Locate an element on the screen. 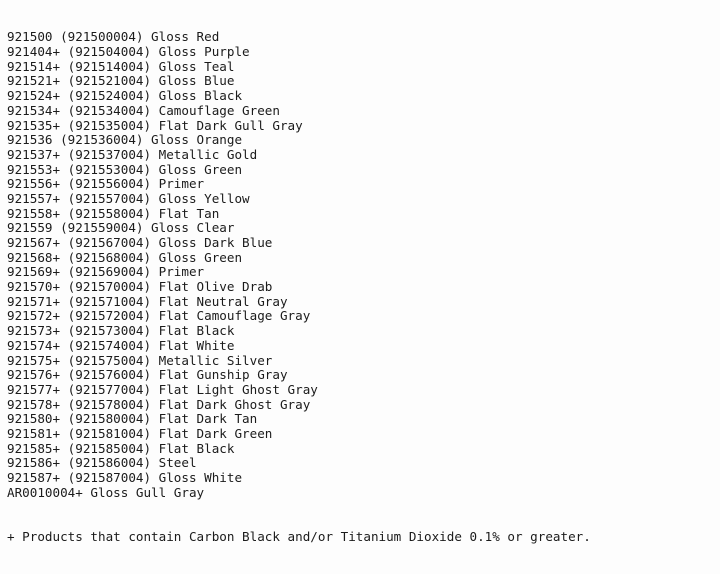 Image resolution: width=720 pixels, height=574 pixels. product-line: 921524+ (921524004) Gloss Black is located at coordinates (125, 96).